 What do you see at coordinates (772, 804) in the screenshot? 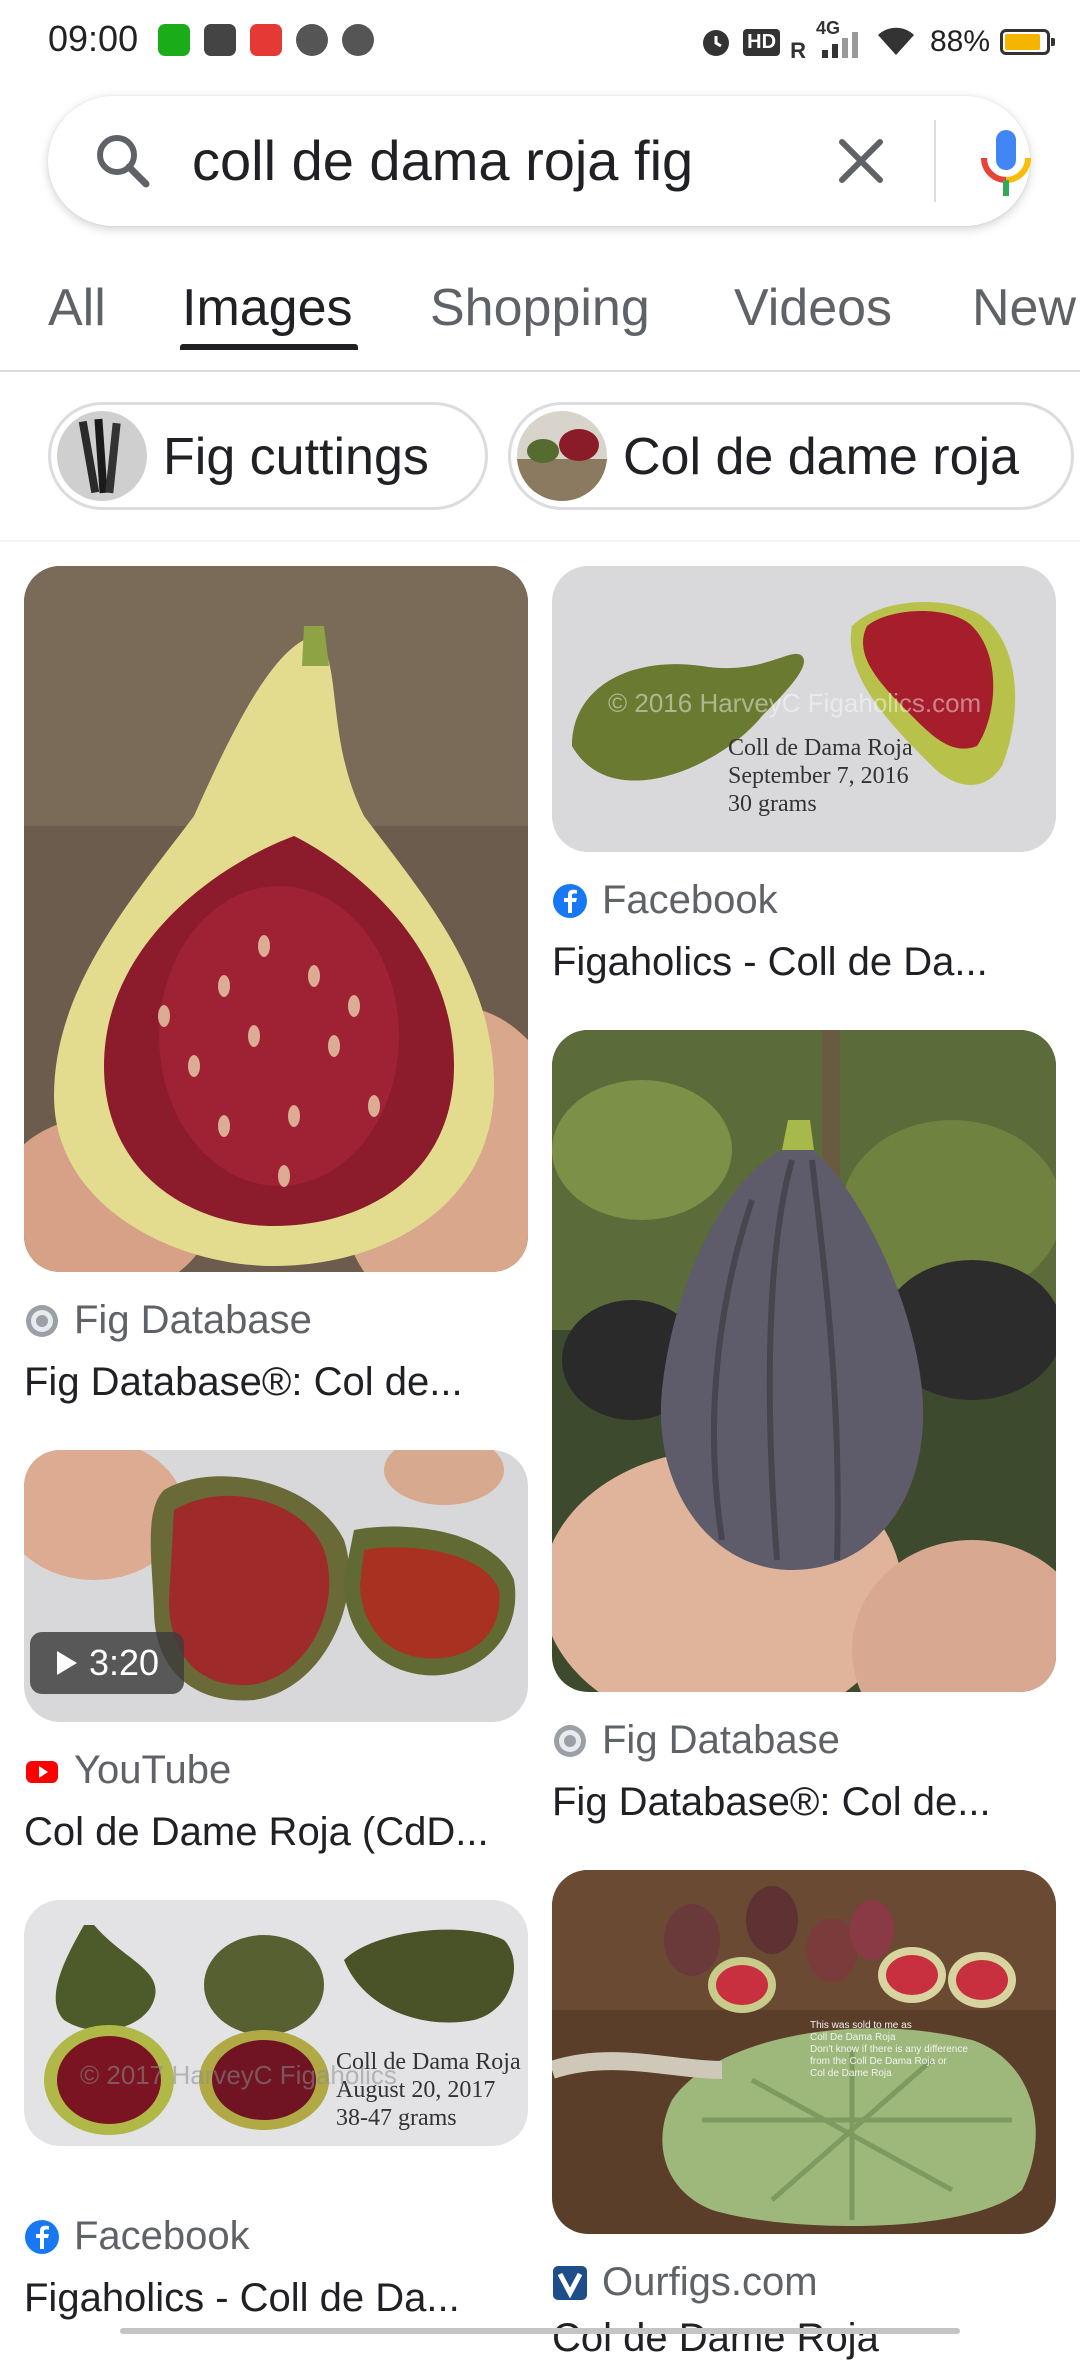
I see `caption-line: 30 grams` at bounding box center [772, 804].